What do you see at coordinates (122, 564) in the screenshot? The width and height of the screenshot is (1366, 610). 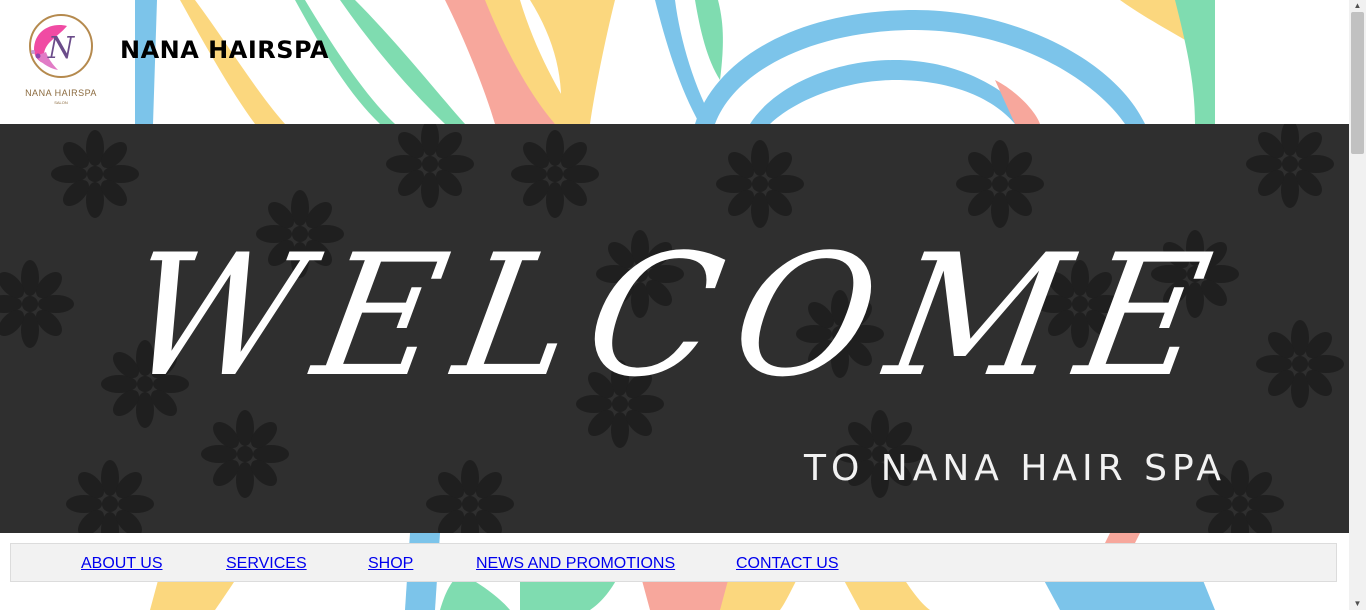 I see `nav-about-us: ABOUT US` at bounding box center [122, 564].